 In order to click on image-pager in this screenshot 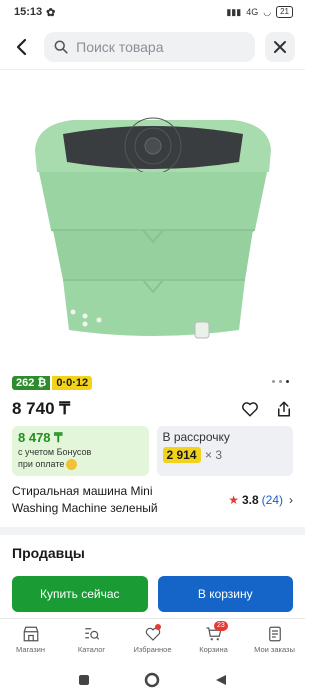, I will do `click(280, 381)`.